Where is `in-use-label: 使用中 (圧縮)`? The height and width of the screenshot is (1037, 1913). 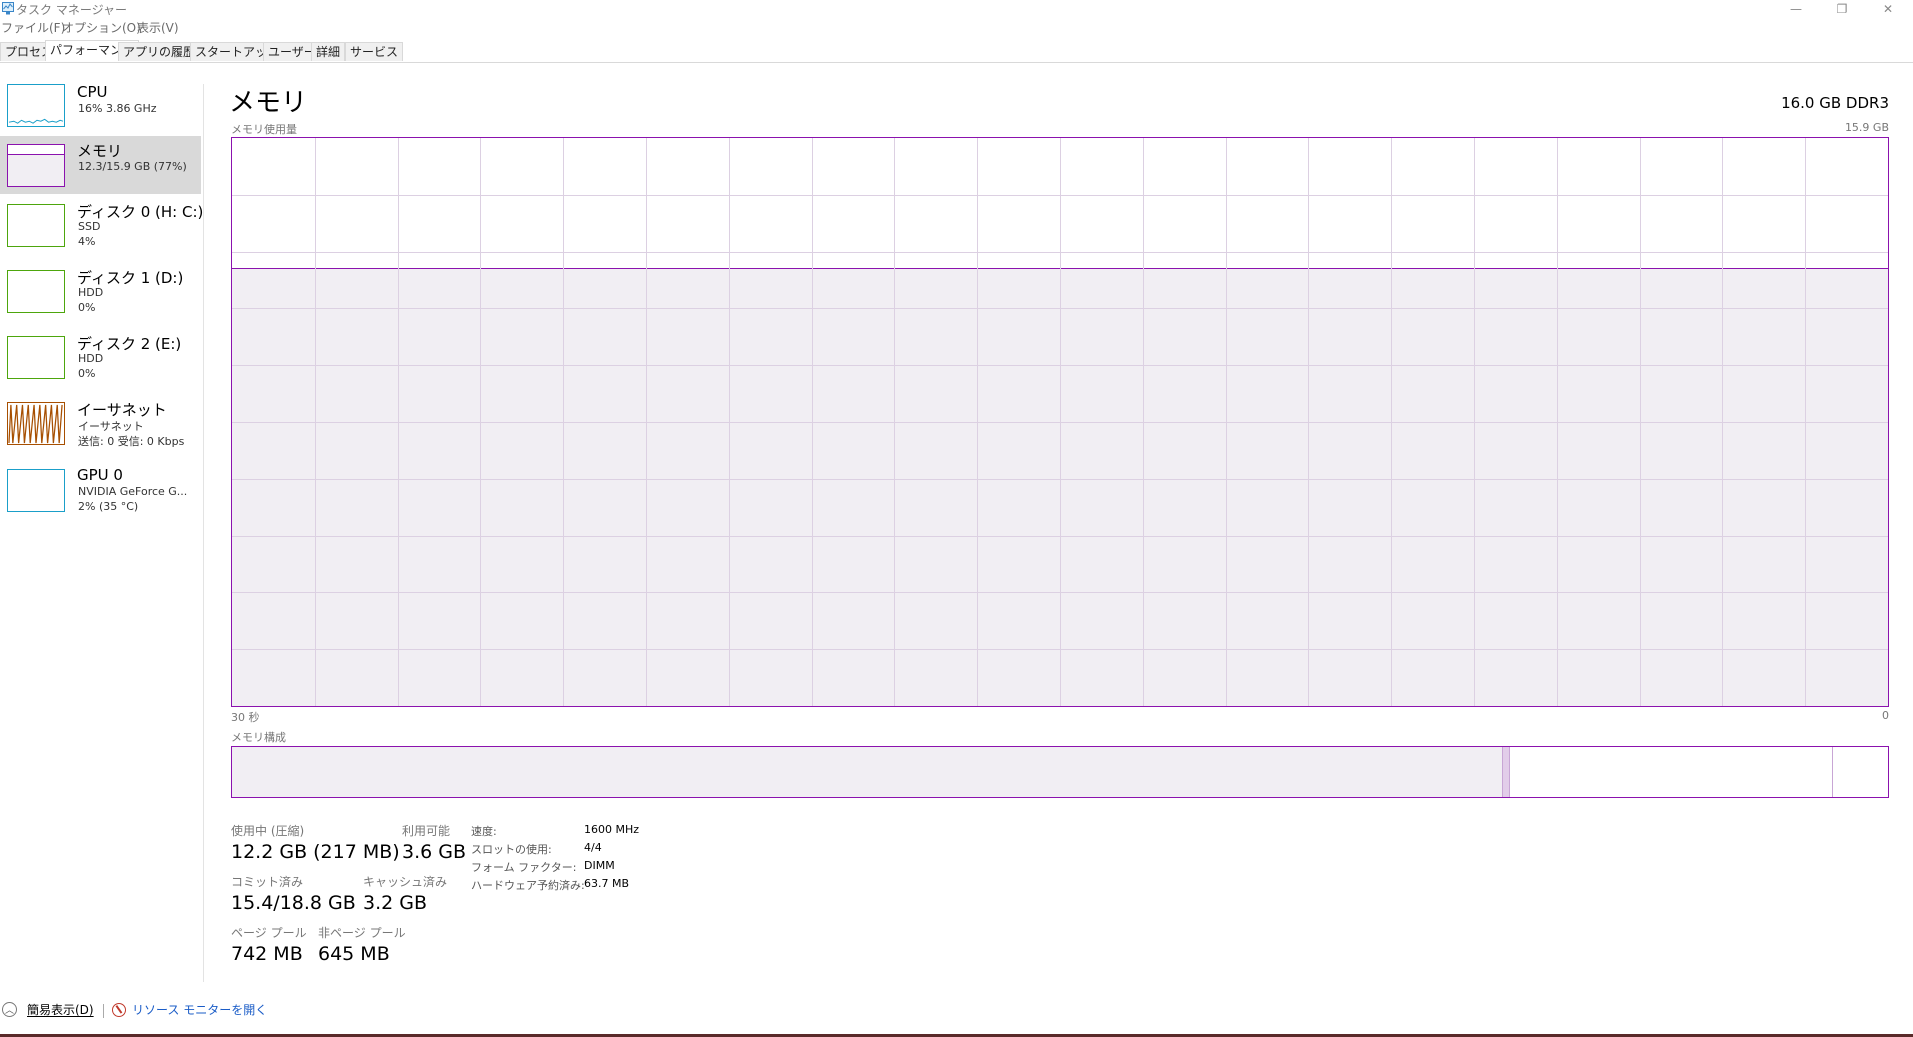
in-use-label: 使用中 (圧縮) is located at coordinates (268, 831).